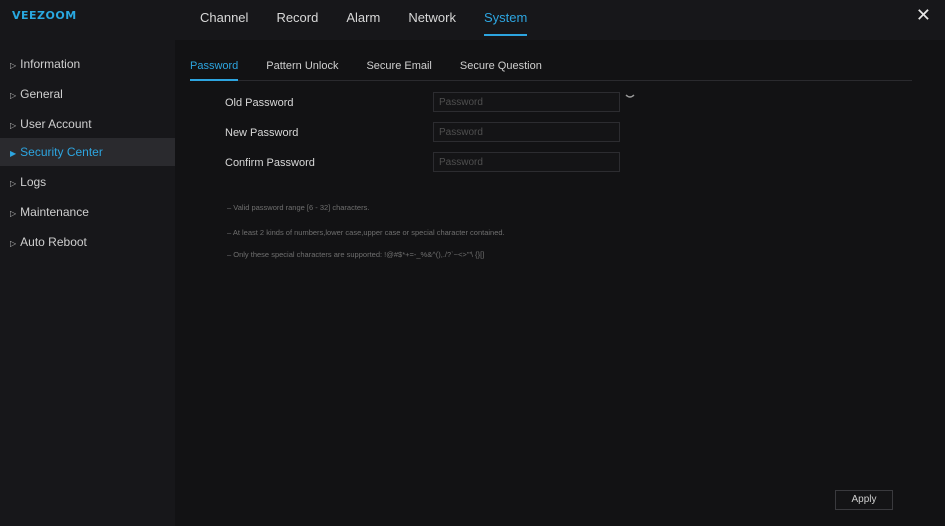  What do you see at coordinates (526, 102) in the screenshot?
I see `old-password-input` at bounding box center [526, 102].